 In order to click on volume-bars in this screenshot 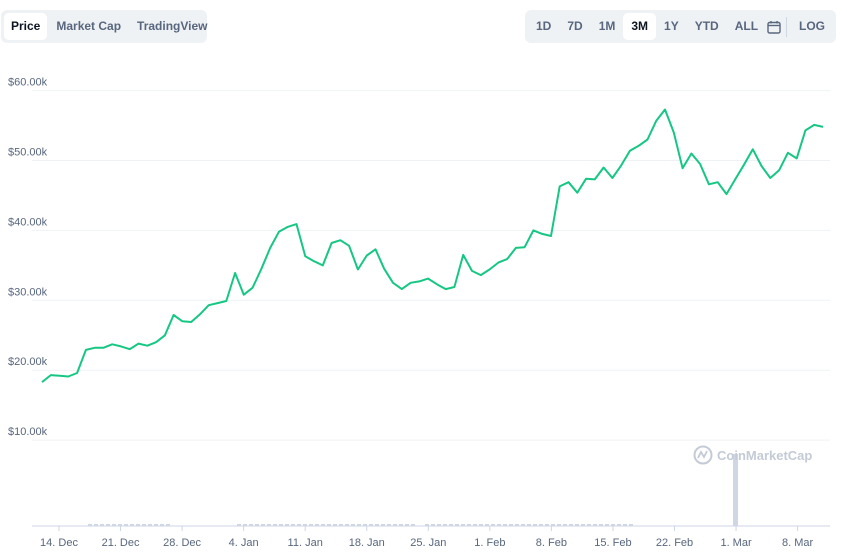, I will do `click(413, 490)`.